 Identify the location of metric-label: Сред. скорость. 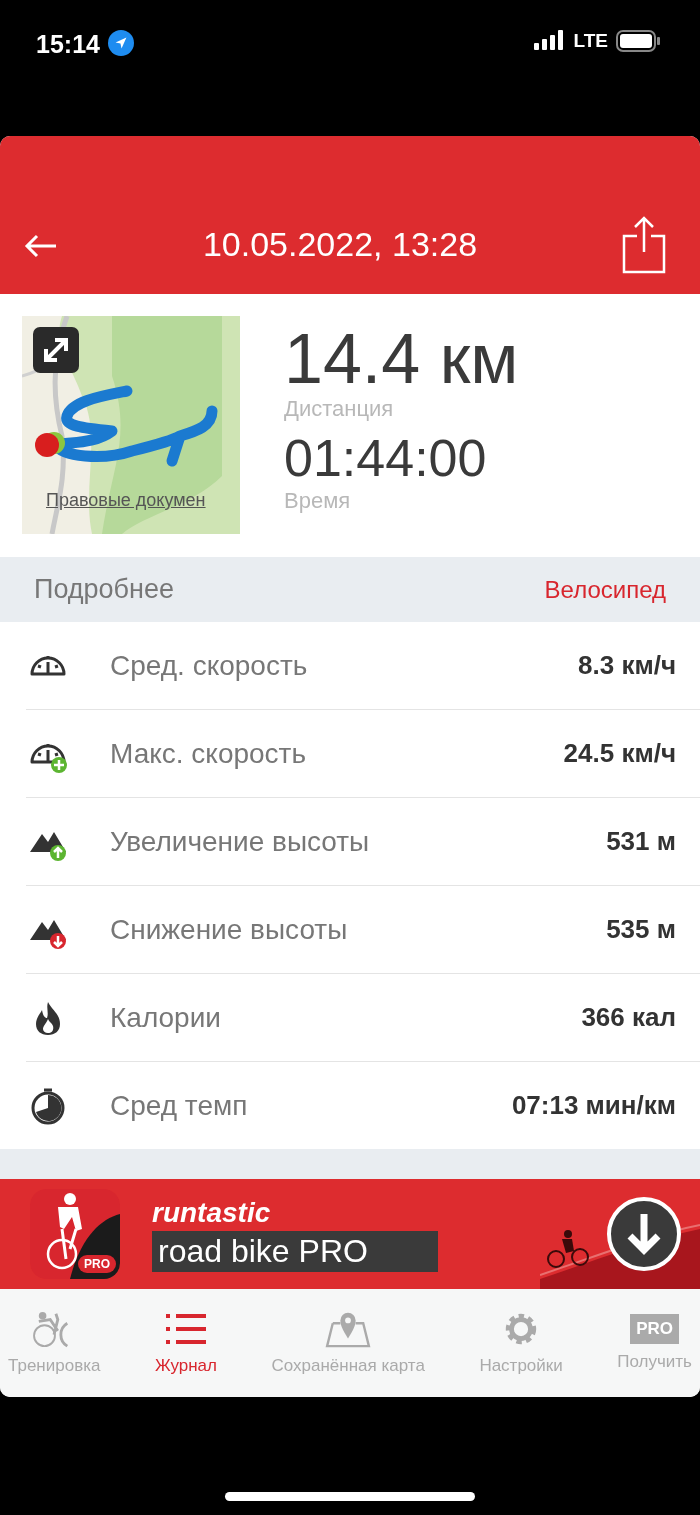
(209, 665).